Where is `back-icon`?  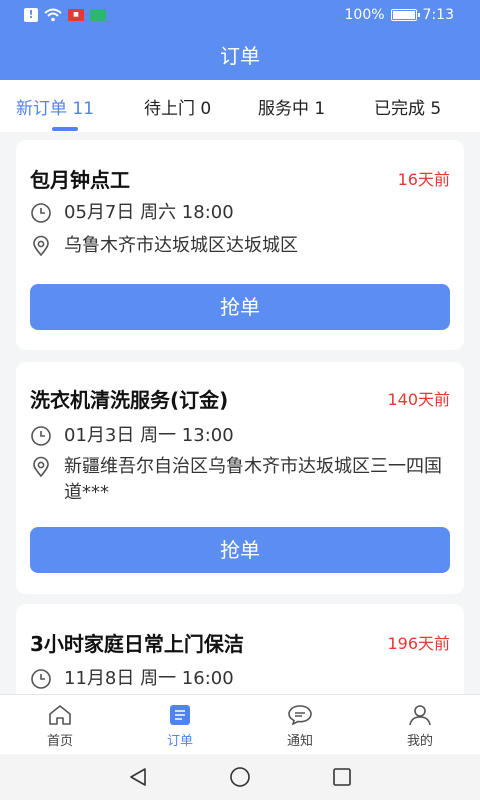 back-icon is located at coordinates (138, 777).